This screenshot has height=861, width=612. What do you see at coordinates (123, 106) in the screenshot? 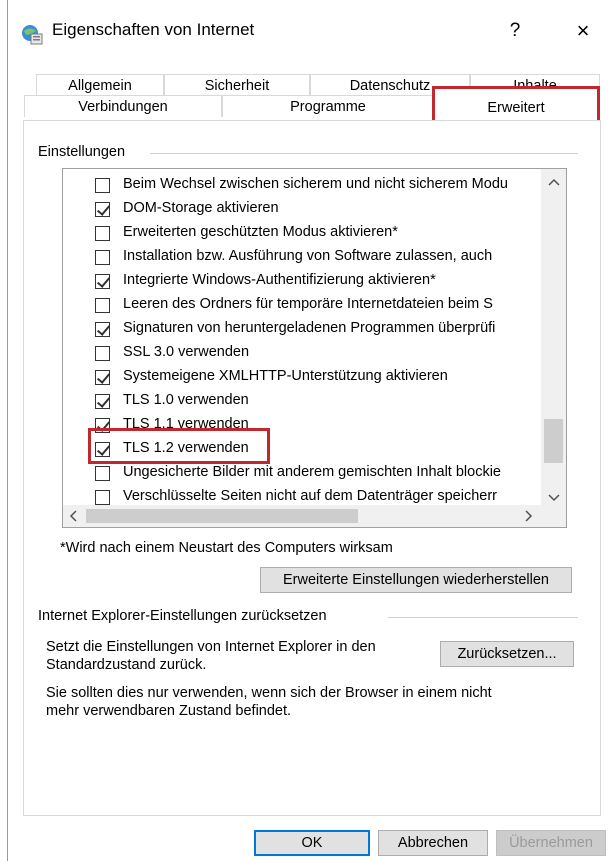
I see `tab-verbindungen: Verbindungen` at bounding box center [123, 106].